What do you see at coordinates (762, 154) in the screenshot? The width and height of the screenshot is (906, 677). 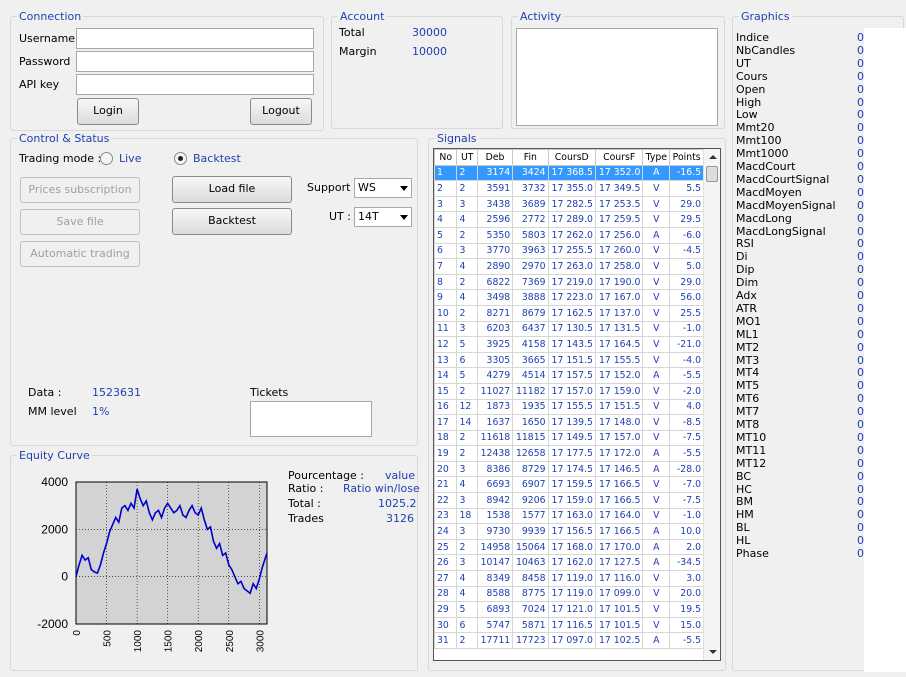 I see `graphics-item-label: Mmt1000` at bounding box center [762, 154].